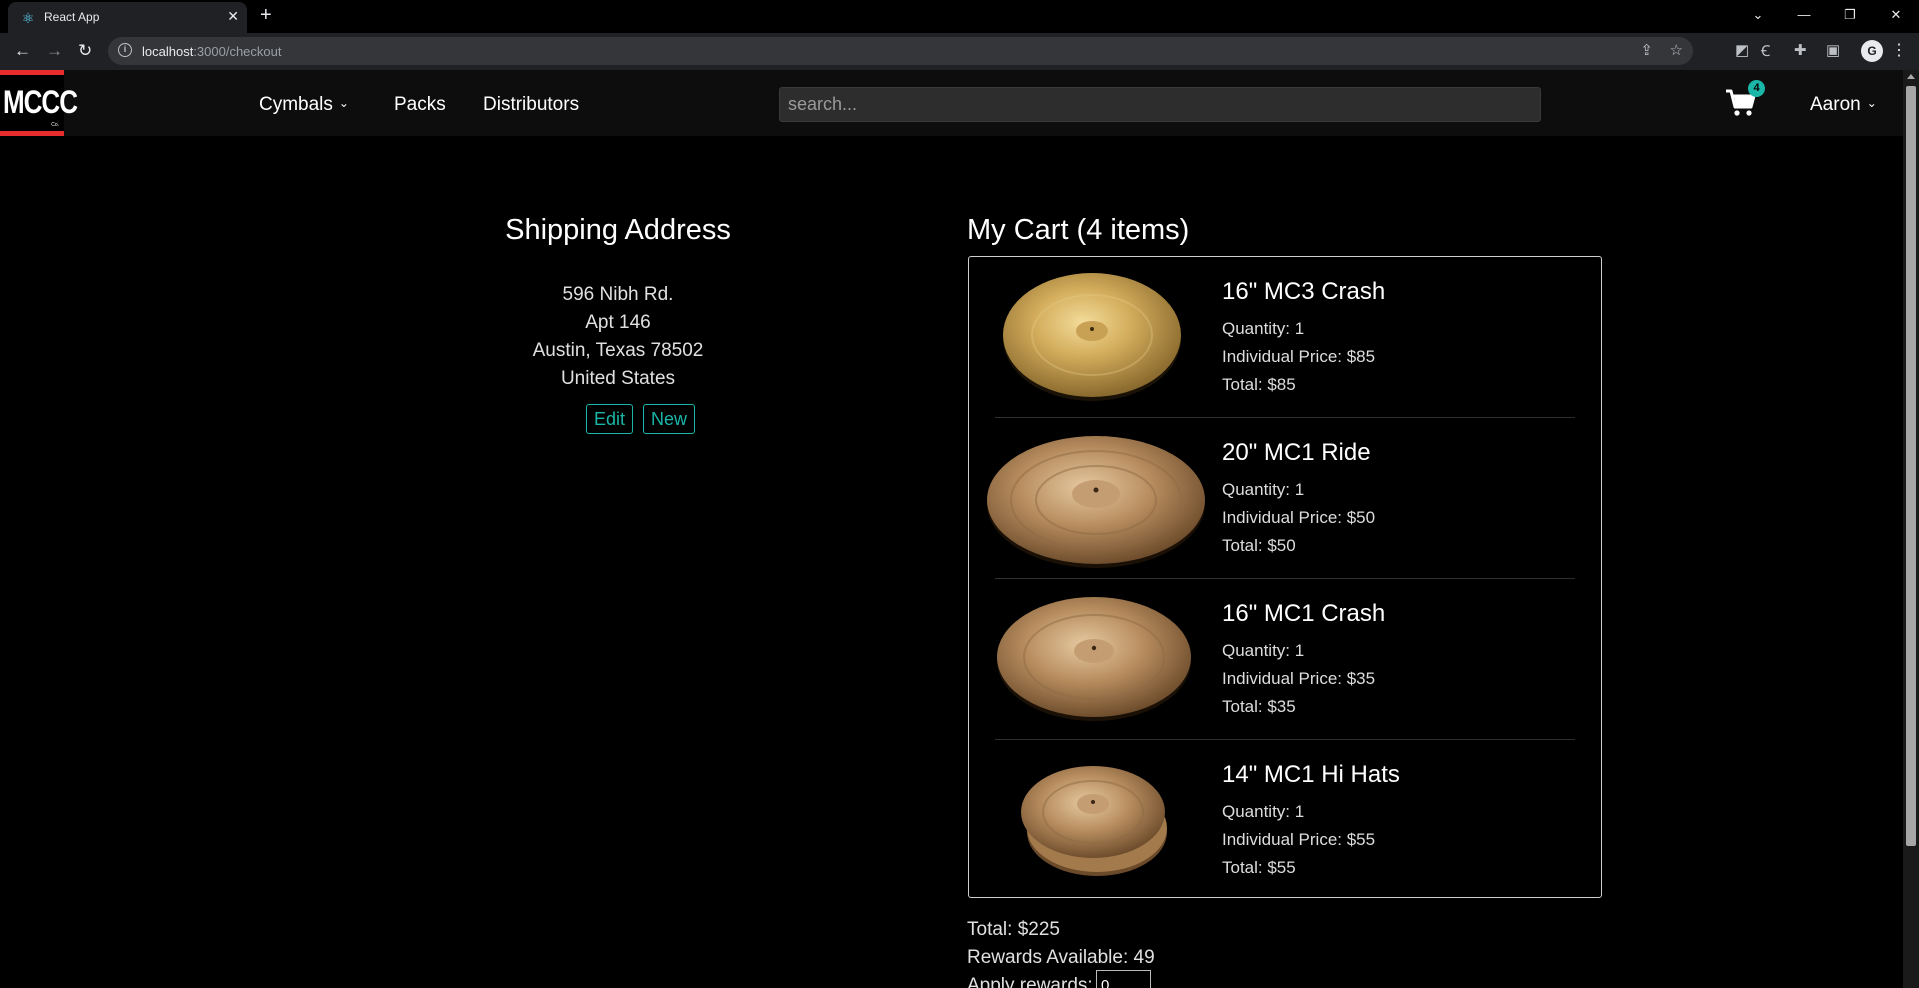 The image size is (1919, 988). I want to click on cart-heading: My Cart (4 items), so click(1078, 230).